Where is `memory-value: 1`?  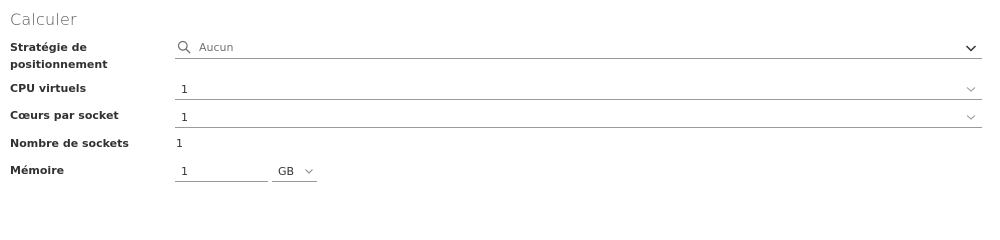 memory-value: 1 is located at coordinates (184, 171).